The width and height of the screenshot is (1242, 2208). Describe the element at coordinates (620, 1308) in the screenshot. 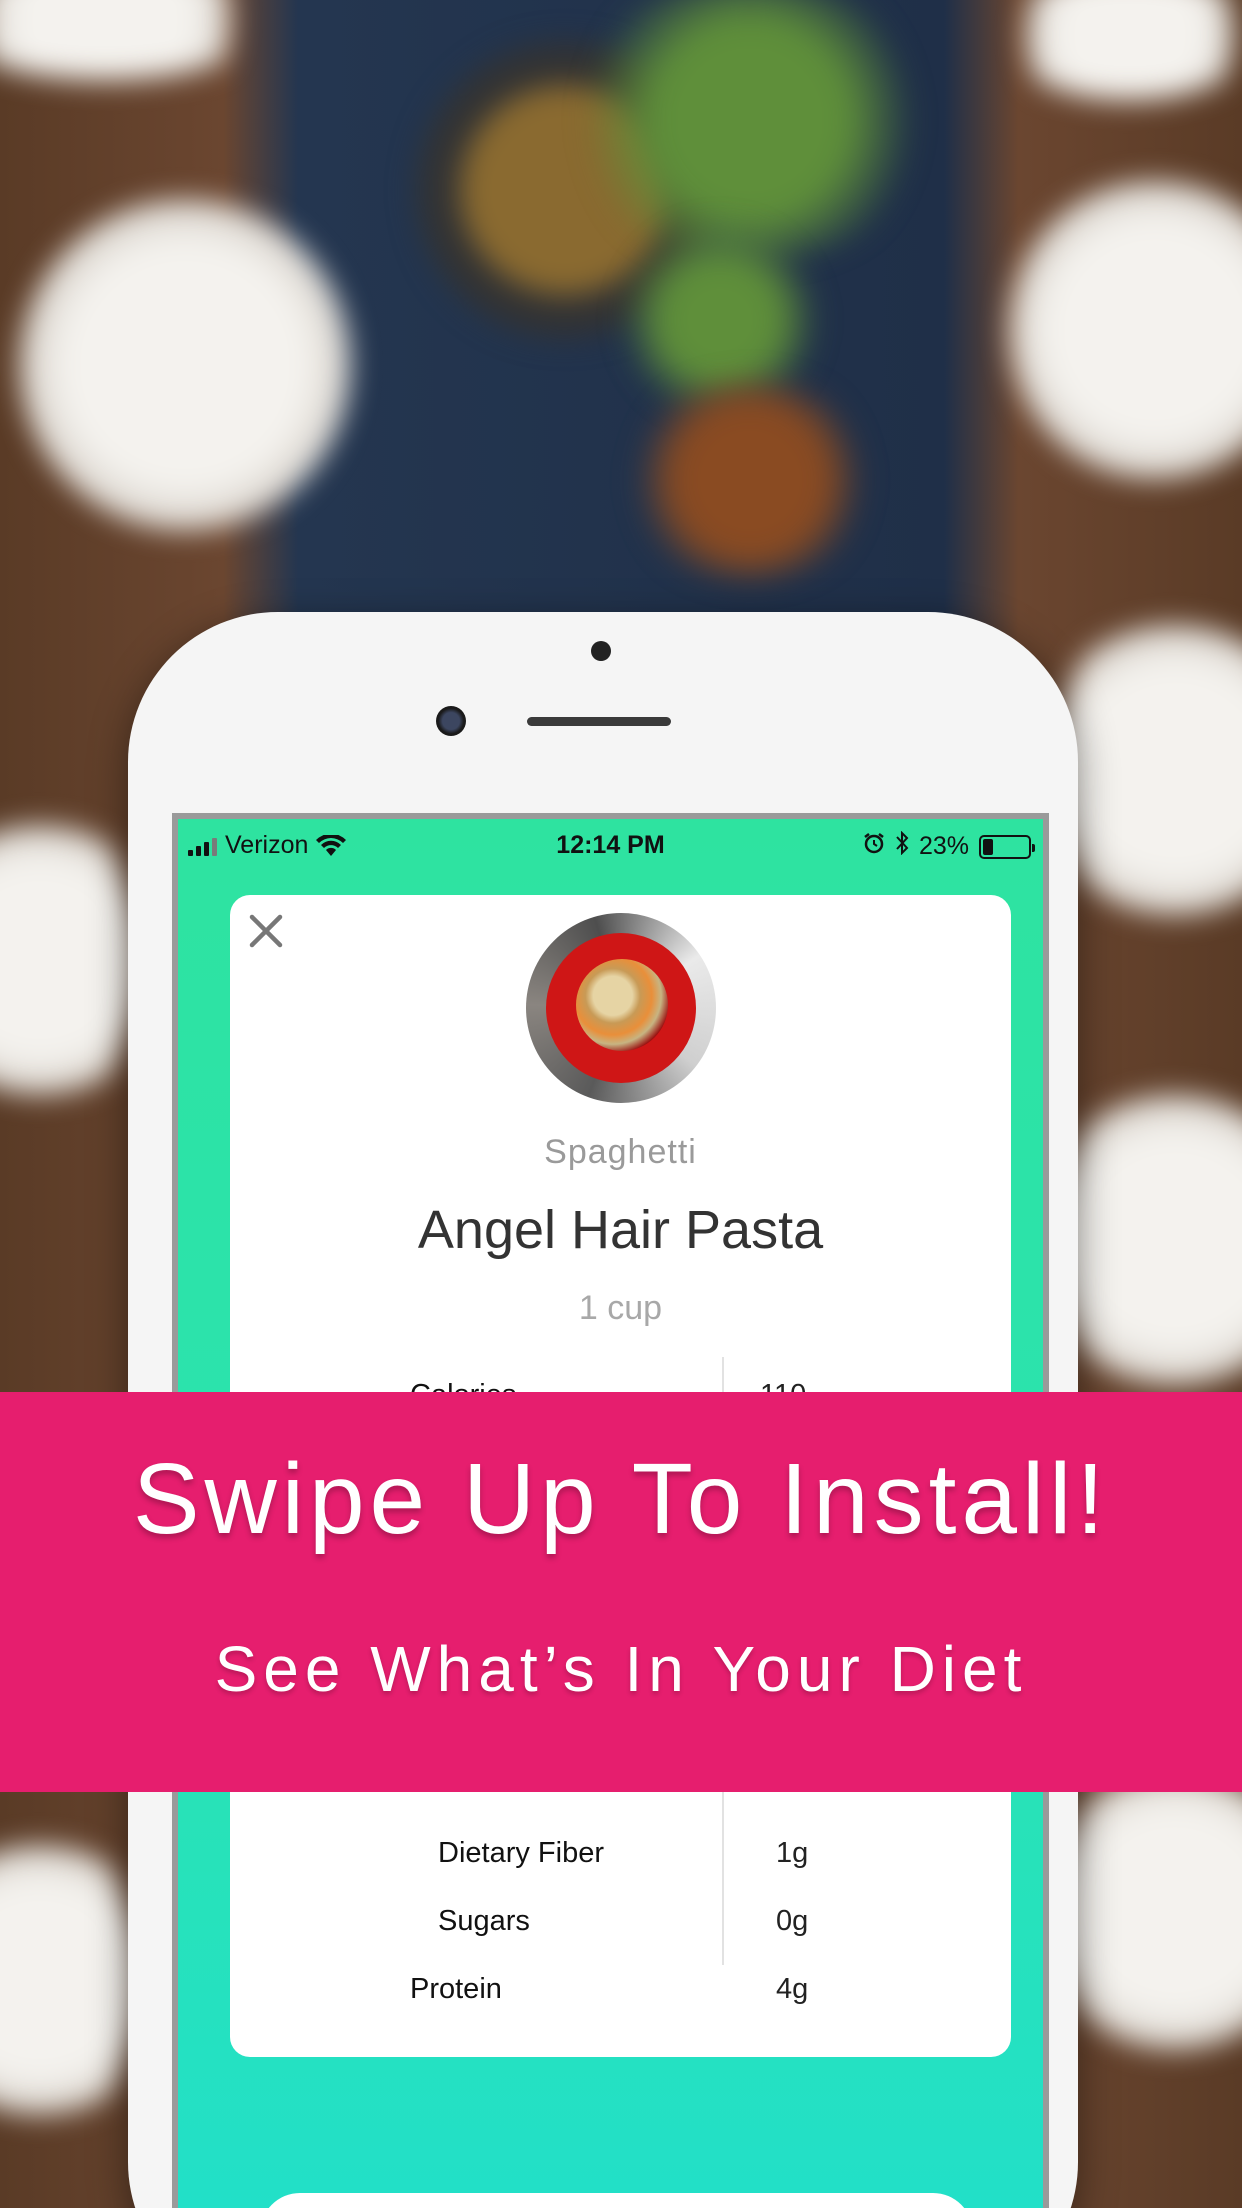

I see `serving-size: 1 cup` at that location.